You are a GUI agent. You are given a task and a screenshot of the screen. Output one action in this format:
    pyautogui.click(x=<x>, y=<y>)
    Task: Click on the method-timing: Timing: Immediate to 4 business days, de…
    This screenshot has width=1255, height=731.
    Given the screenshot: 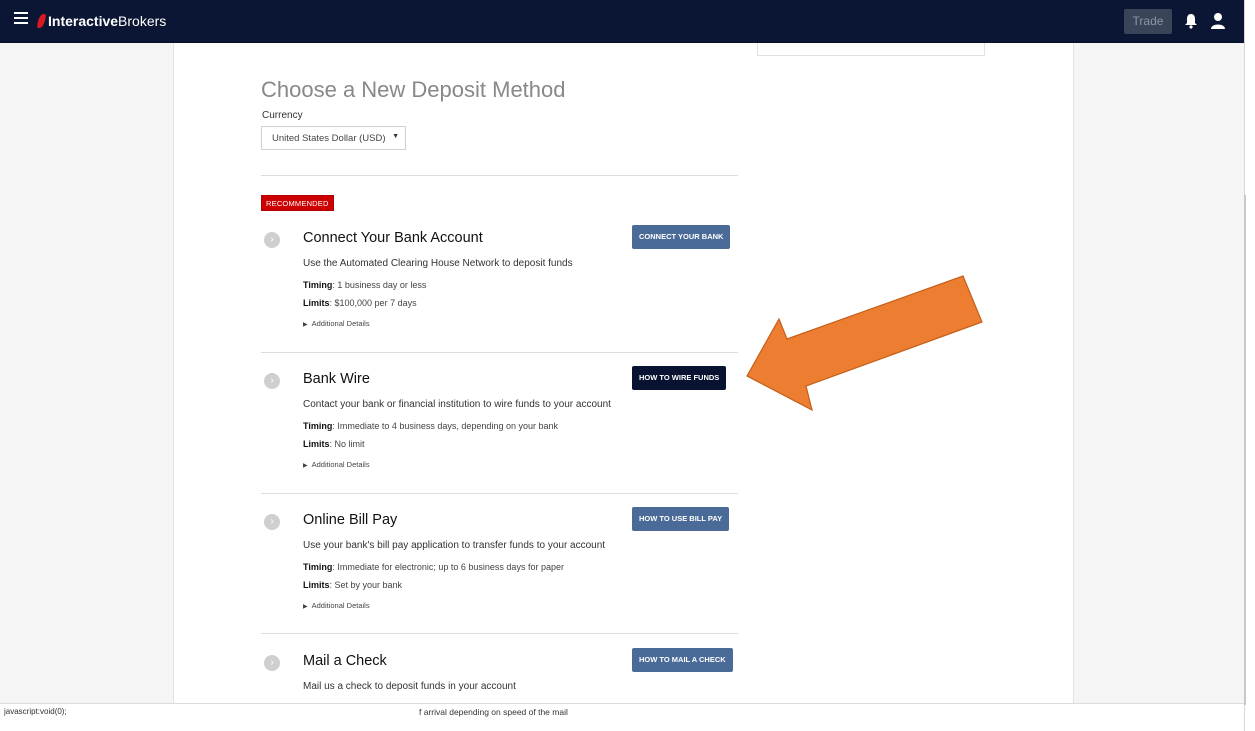 What is the action you would take?
    pyautogui.click(x=430, y=426)
    